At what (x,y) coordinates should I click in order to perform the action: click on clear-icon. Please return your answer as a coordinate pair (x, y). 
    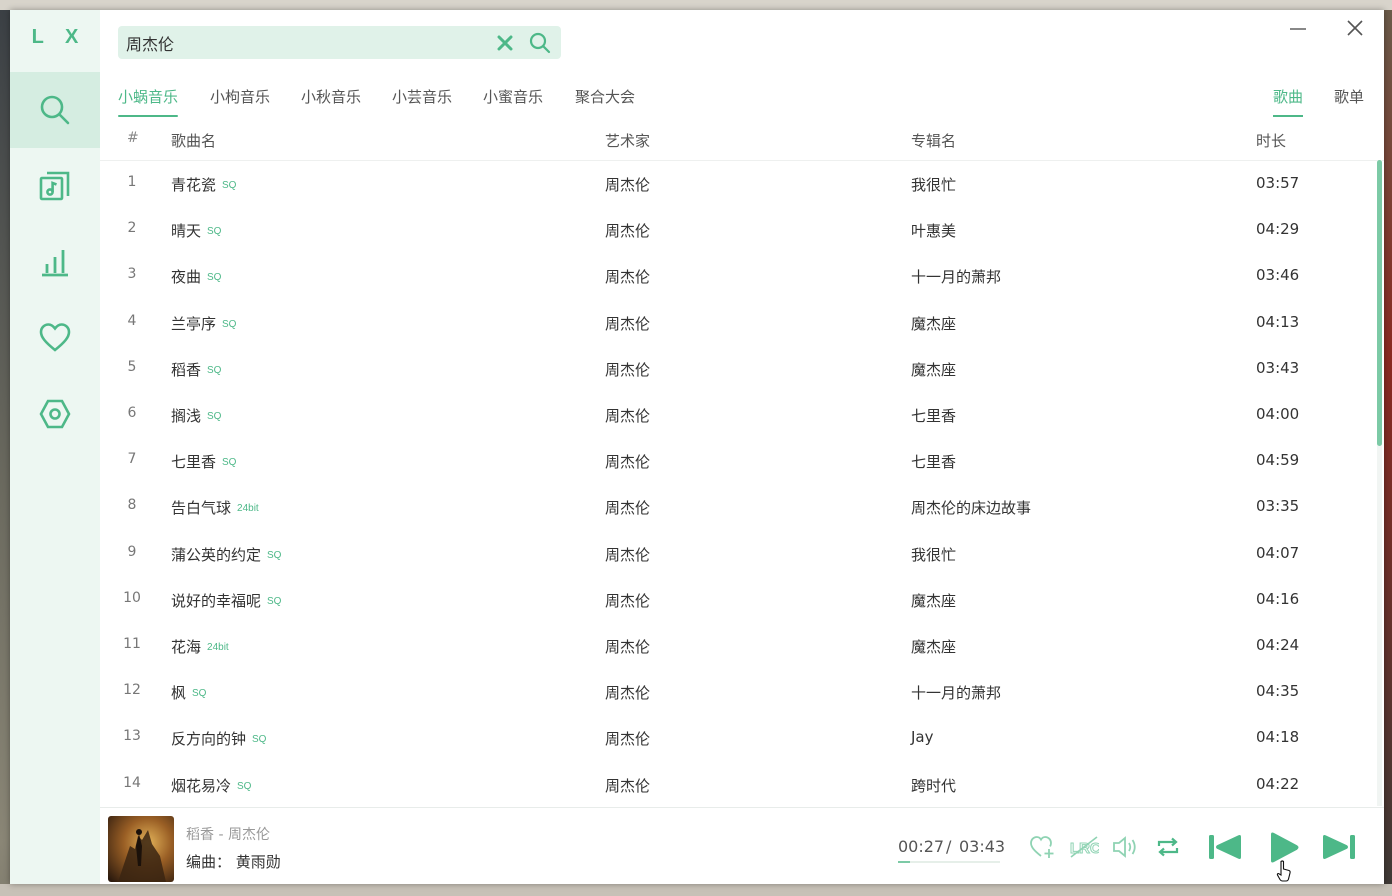
    Looking at the image, I should click on (505, 43).